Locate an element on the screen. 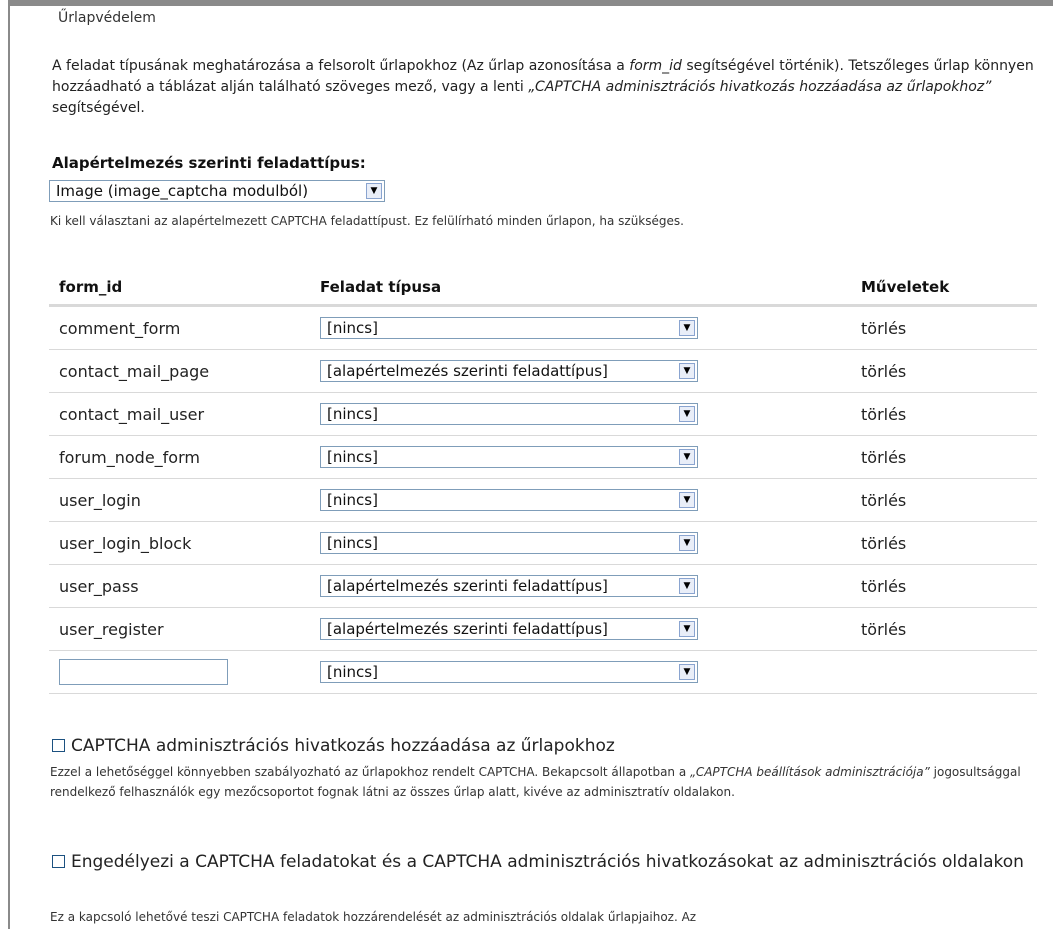 The image size is (1053, 929). form-id-cell: forum_node_form is located at coordinates (129, 457).